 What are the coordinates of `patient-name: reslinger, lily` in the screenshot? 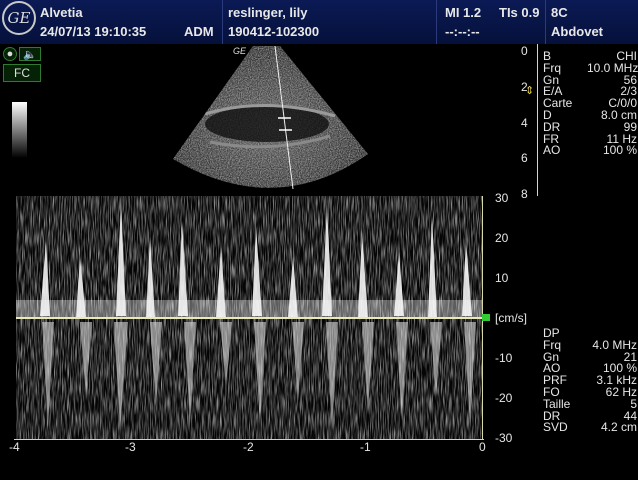 It's located at (268, 12).